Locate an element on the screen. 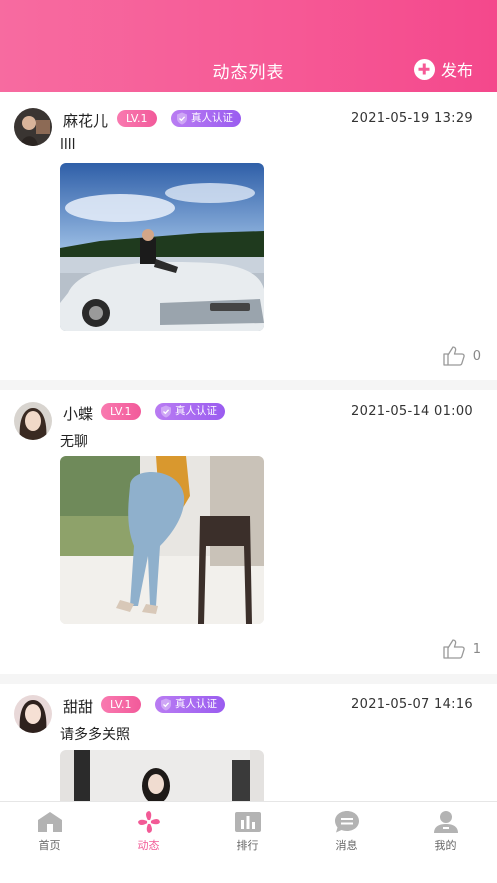 The image size is (497, 883). tab-home: 首页 is located at coordinates (49, 831).